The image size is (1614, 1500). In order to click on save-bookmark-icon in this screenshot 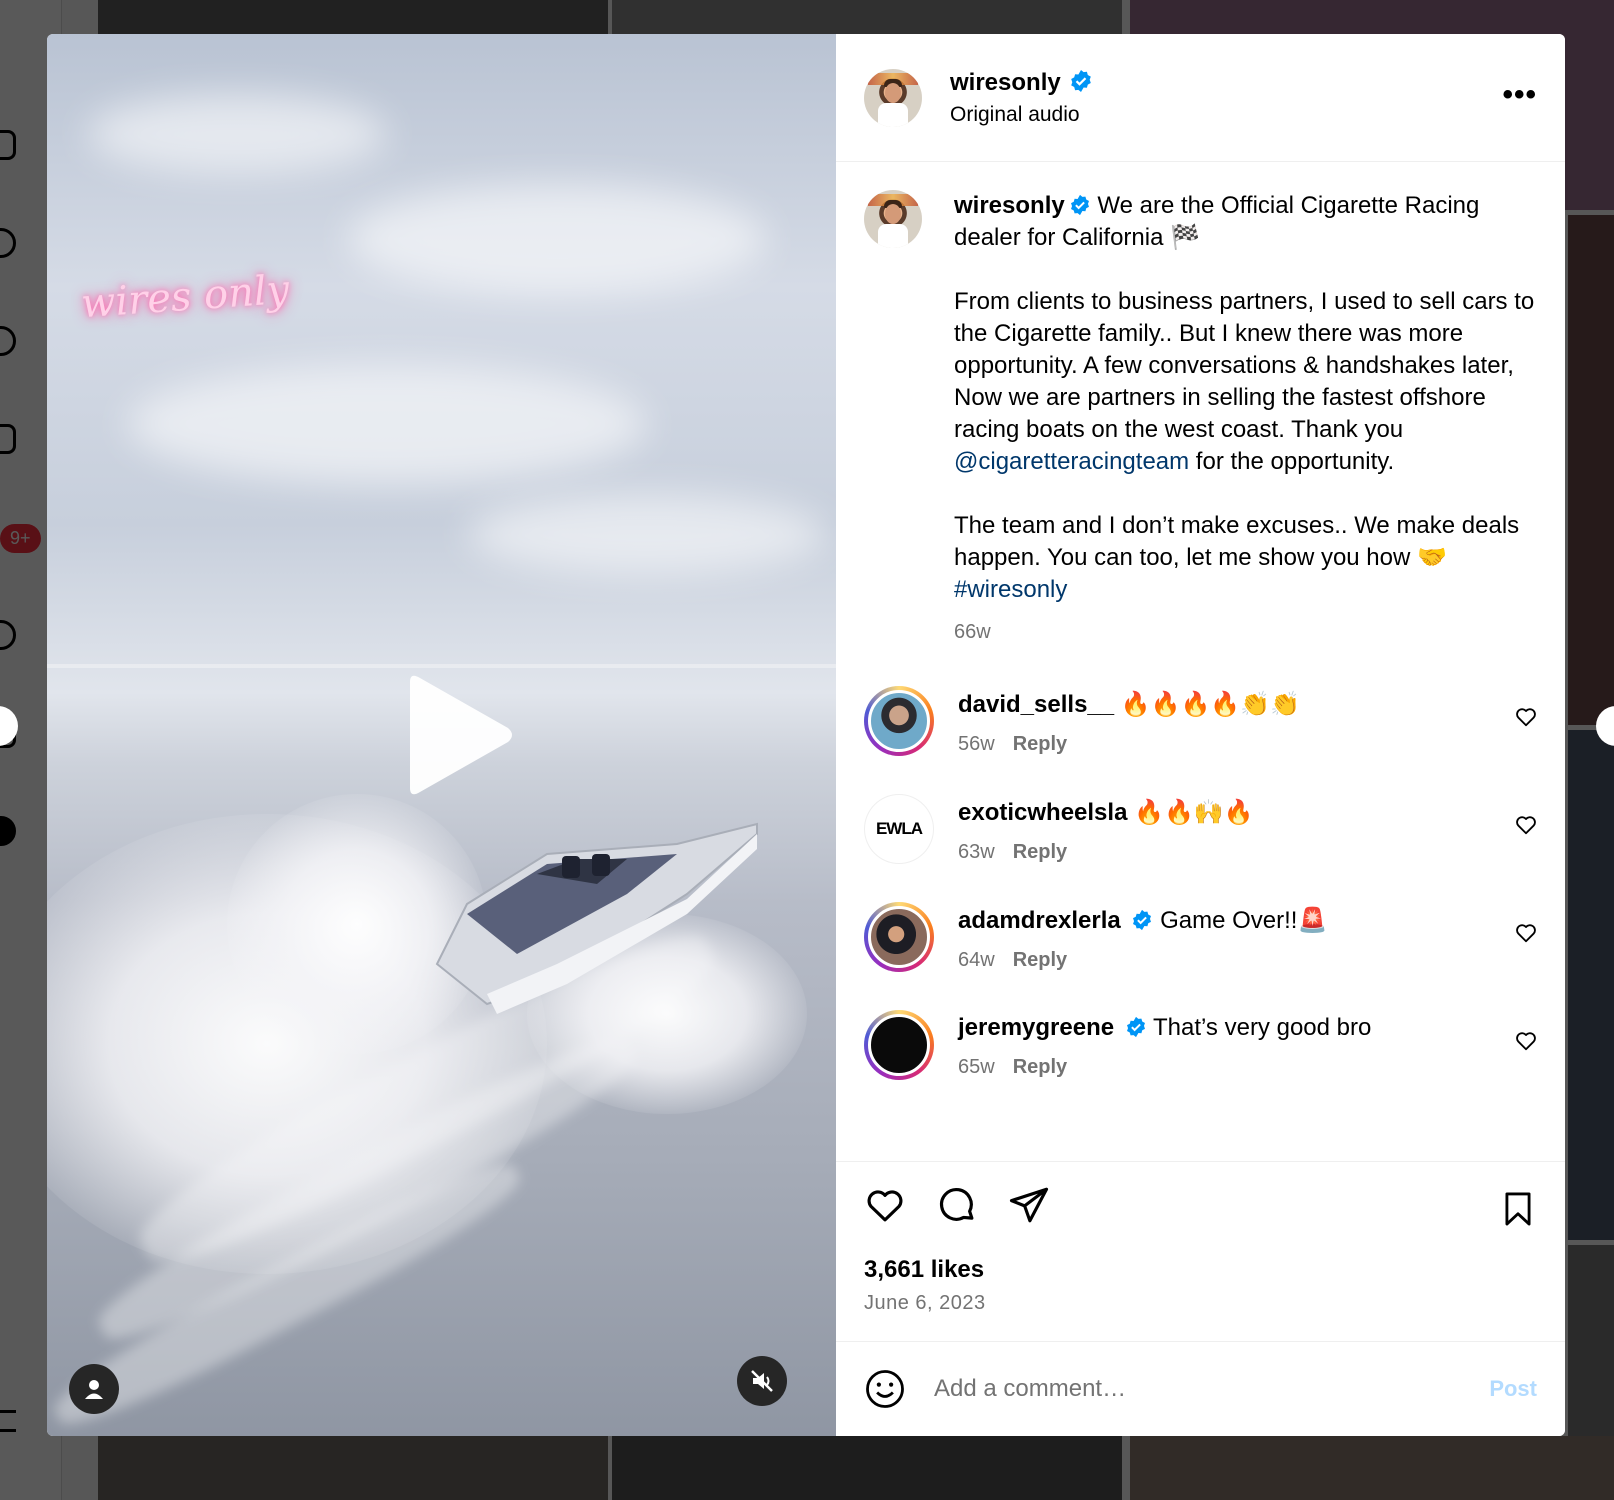, I will do `click(1518, 1209)`.